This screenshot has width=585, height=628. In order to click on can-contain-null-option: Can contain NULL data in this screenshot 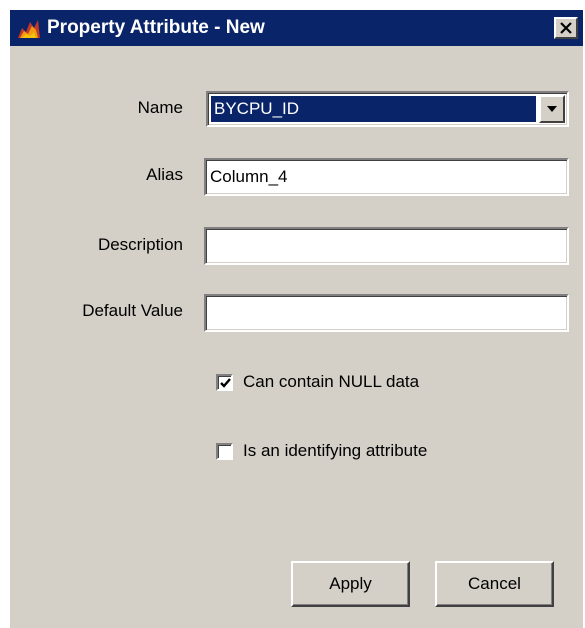, I will do `click(317, 382)`.